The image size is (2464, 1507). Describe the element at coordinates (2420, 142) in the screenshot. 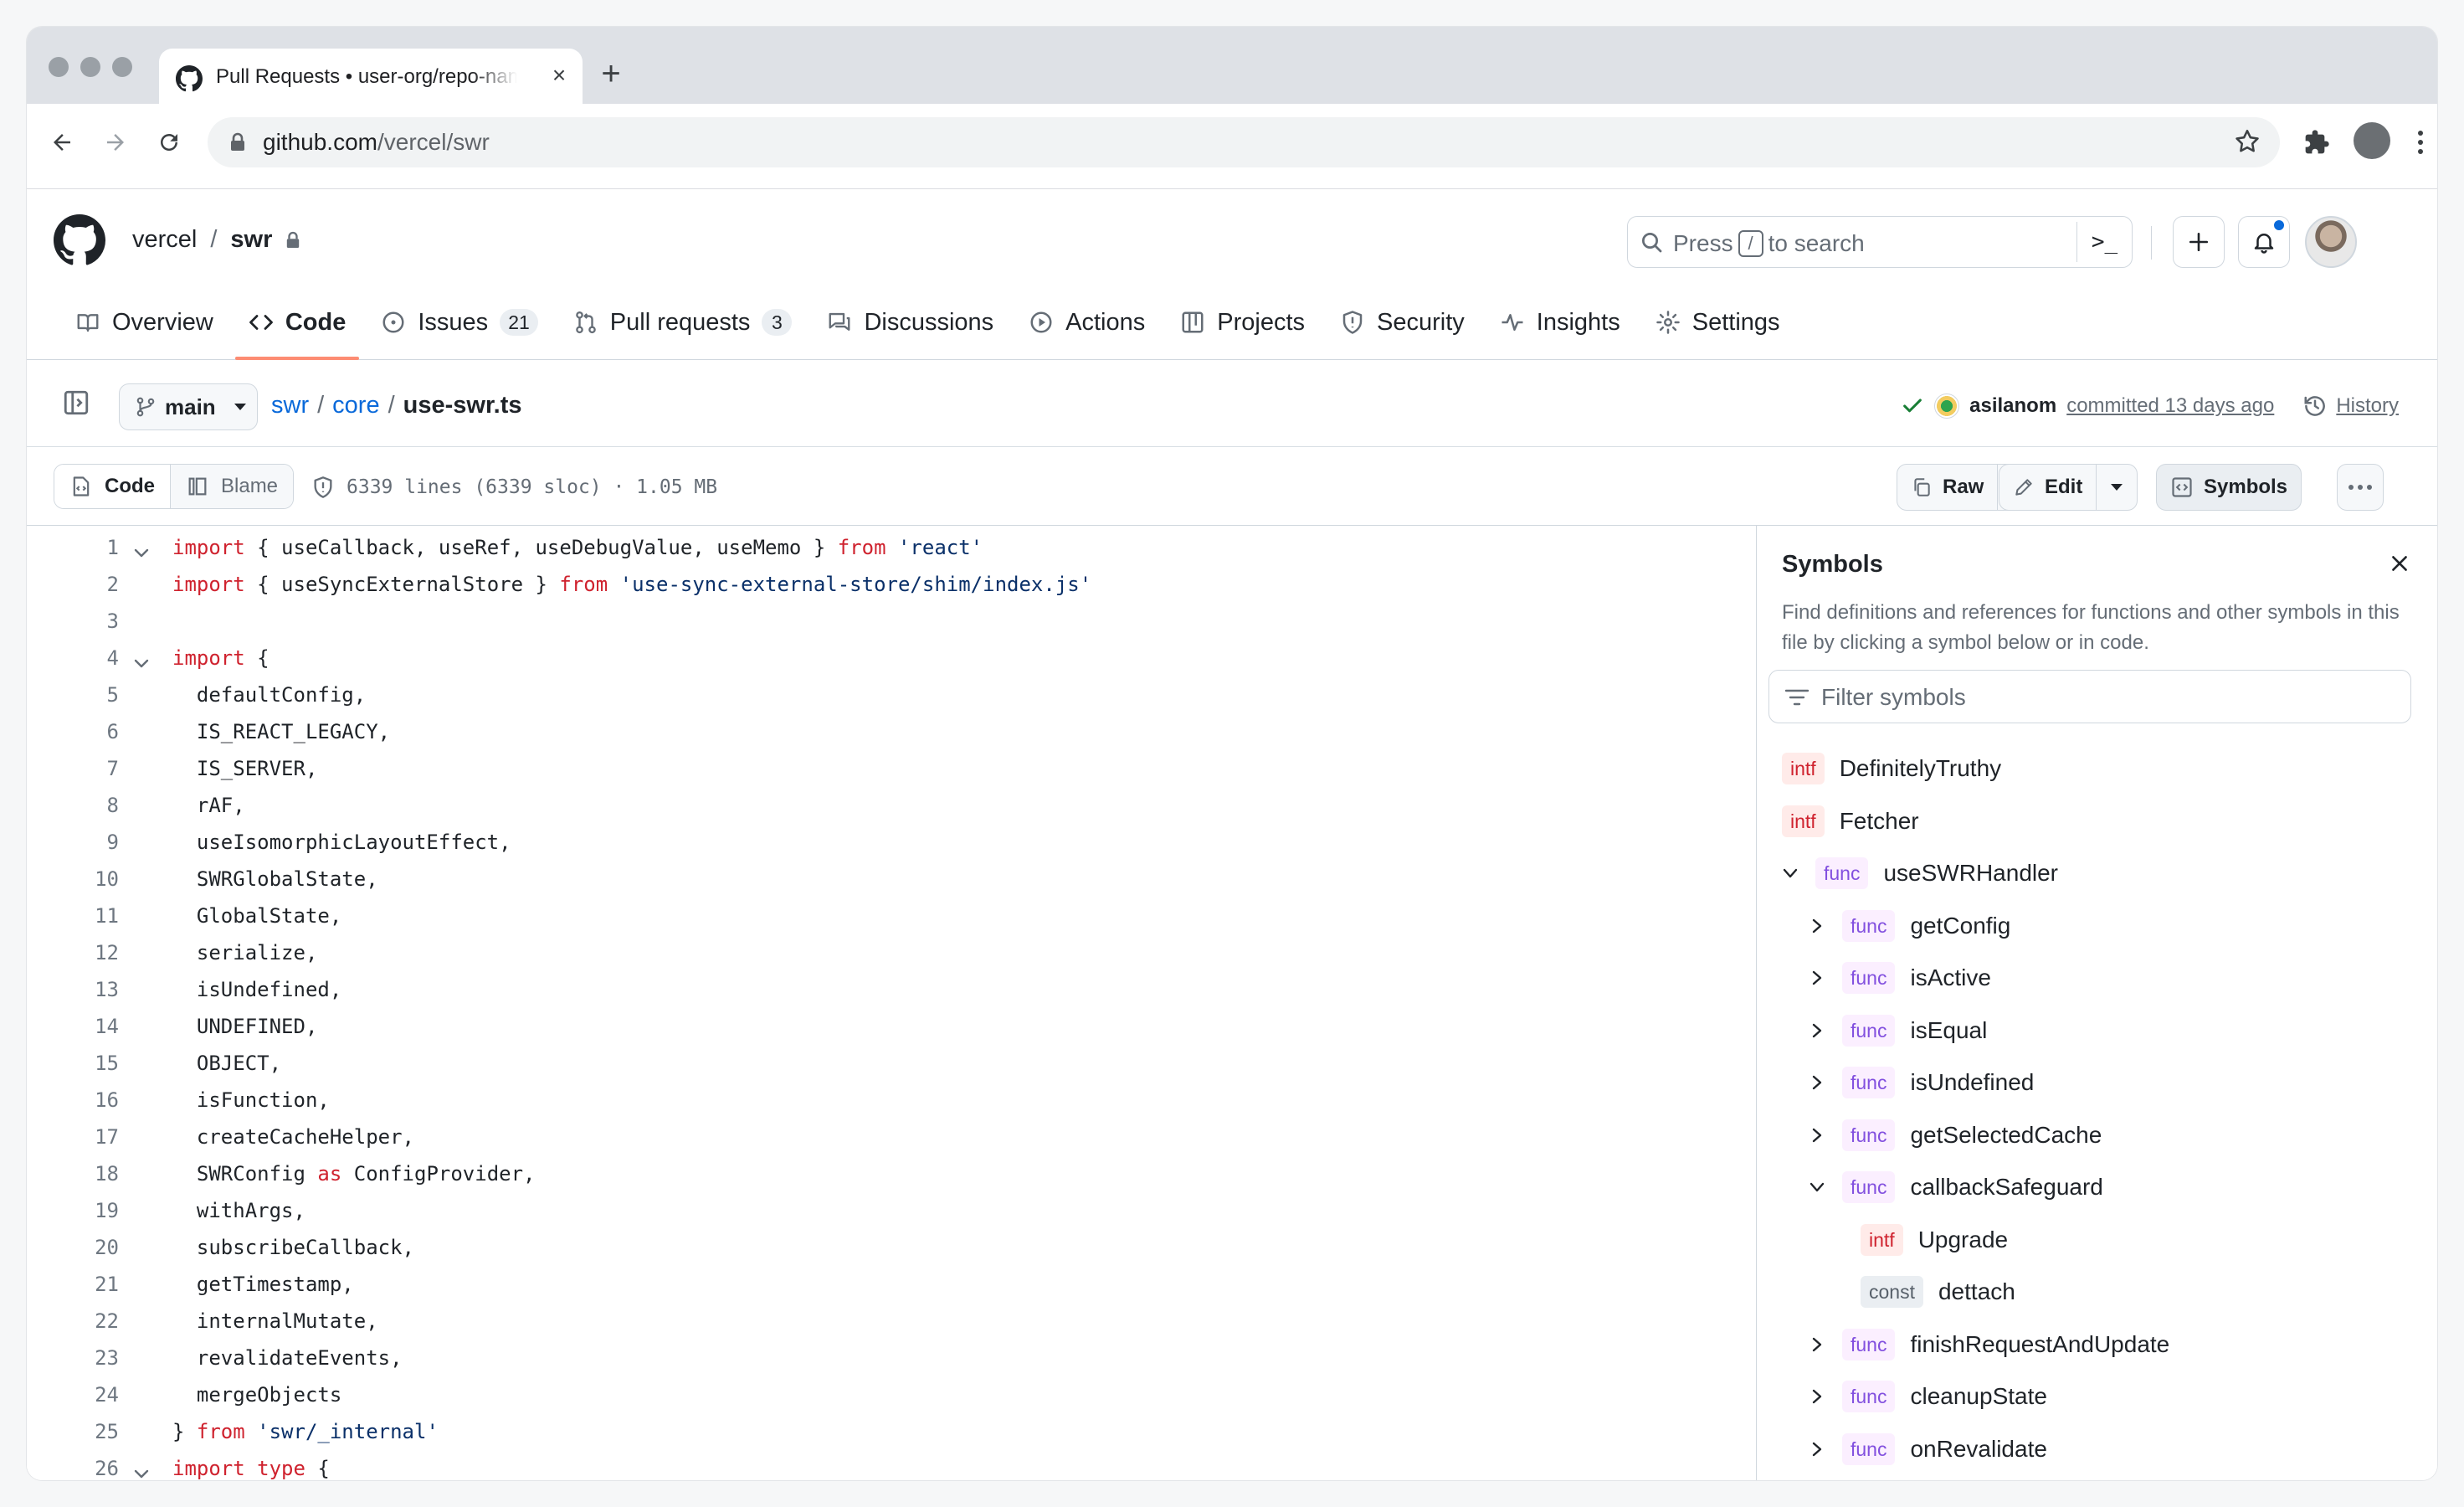

I see `browser-menu-icon` at that location.